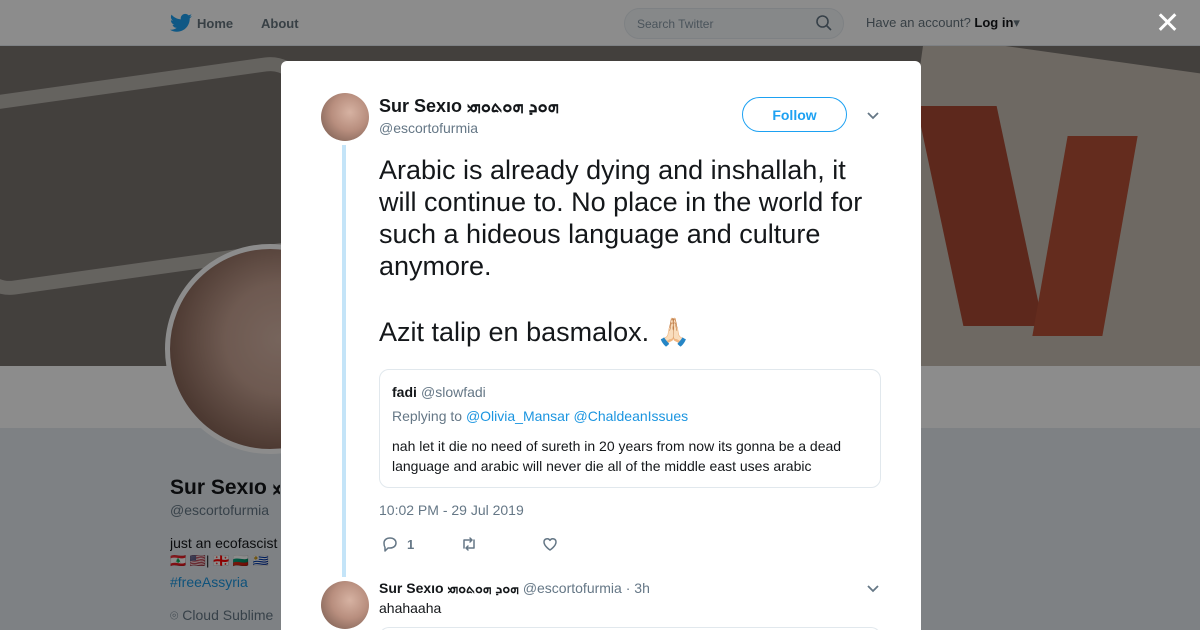 The height and width of the screenshot is (630, 1200). Describe the element at coordinates (638, 588) in the screenshot. I see `reply-age: · 3h` at that location.